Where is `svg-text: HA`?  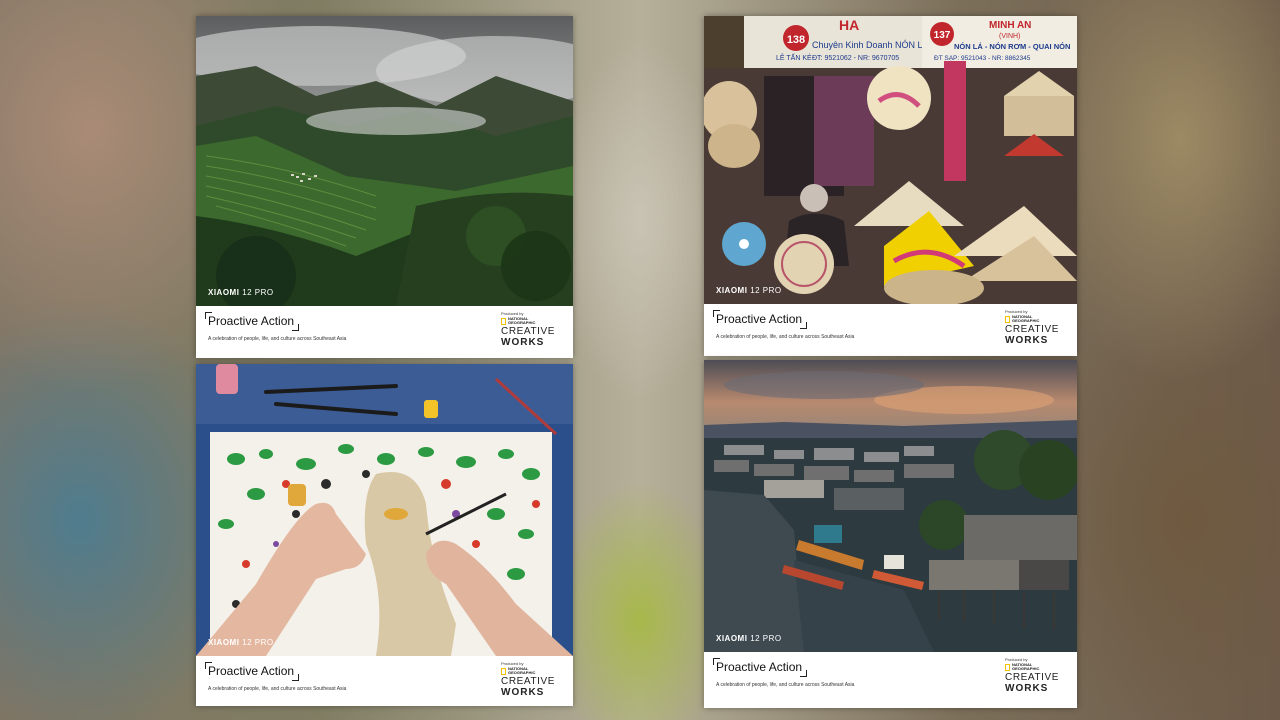
svg-text: HA is located at coordinates (849, 25).